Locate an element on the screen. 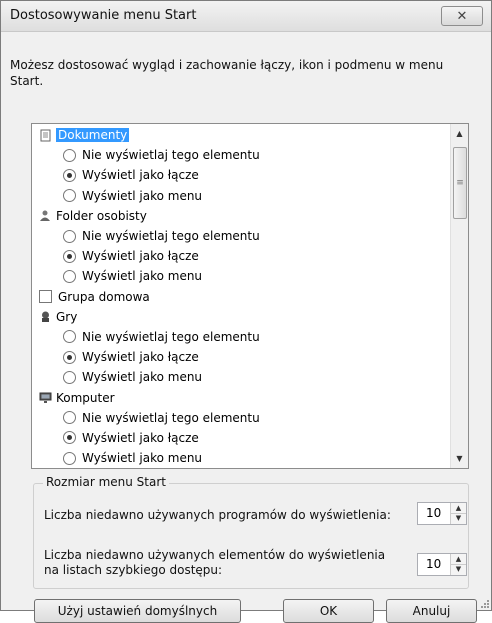 Image resolution: width=492 pixels, height=623 pixels. computer-icon is located at coordinates (45, 397).